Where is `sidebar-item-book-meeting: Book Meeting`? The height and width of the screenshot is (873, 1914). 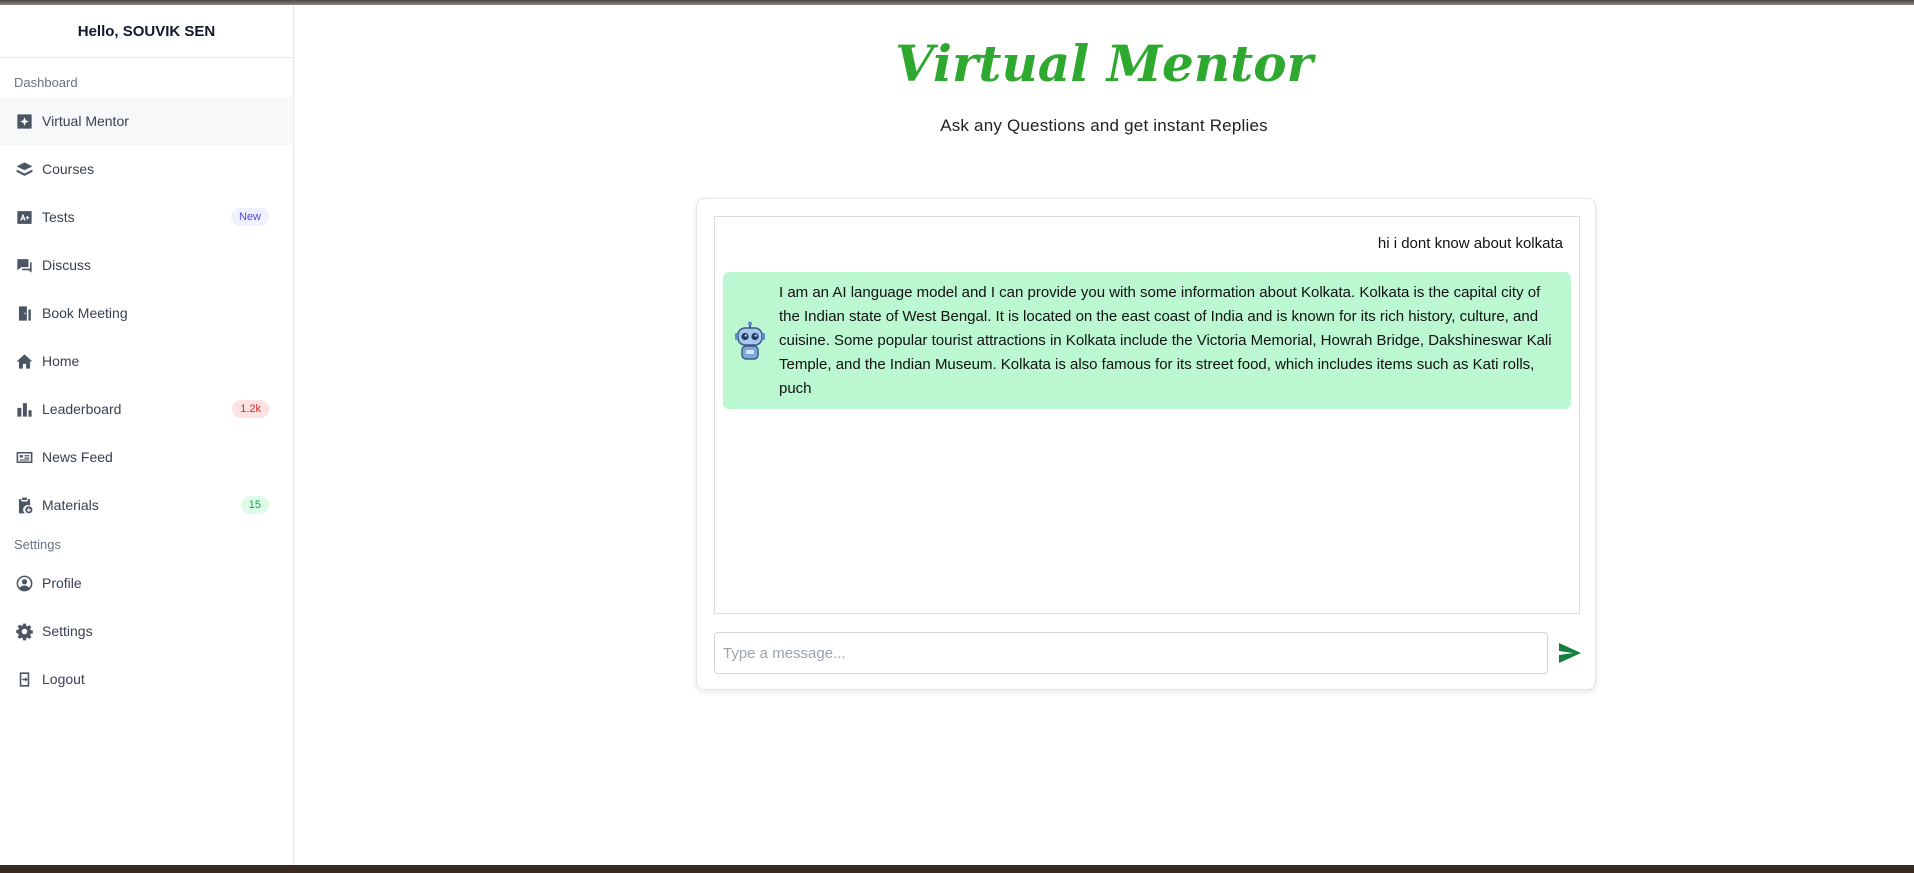 sidebar-item-book-meeting: Book Meeting is located at coordinates (146, 313).